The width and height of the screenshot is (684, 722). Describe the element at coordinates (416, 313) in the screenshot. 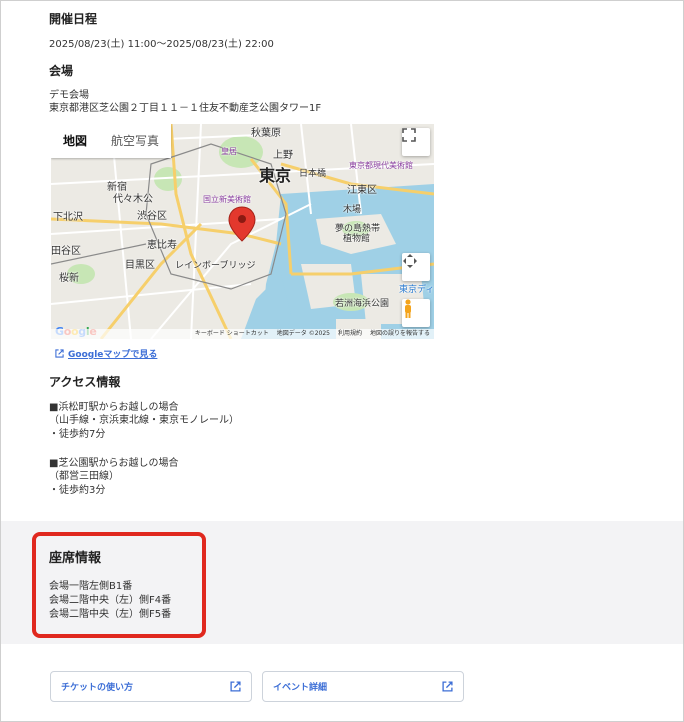

I see `street-view-button` at that location.